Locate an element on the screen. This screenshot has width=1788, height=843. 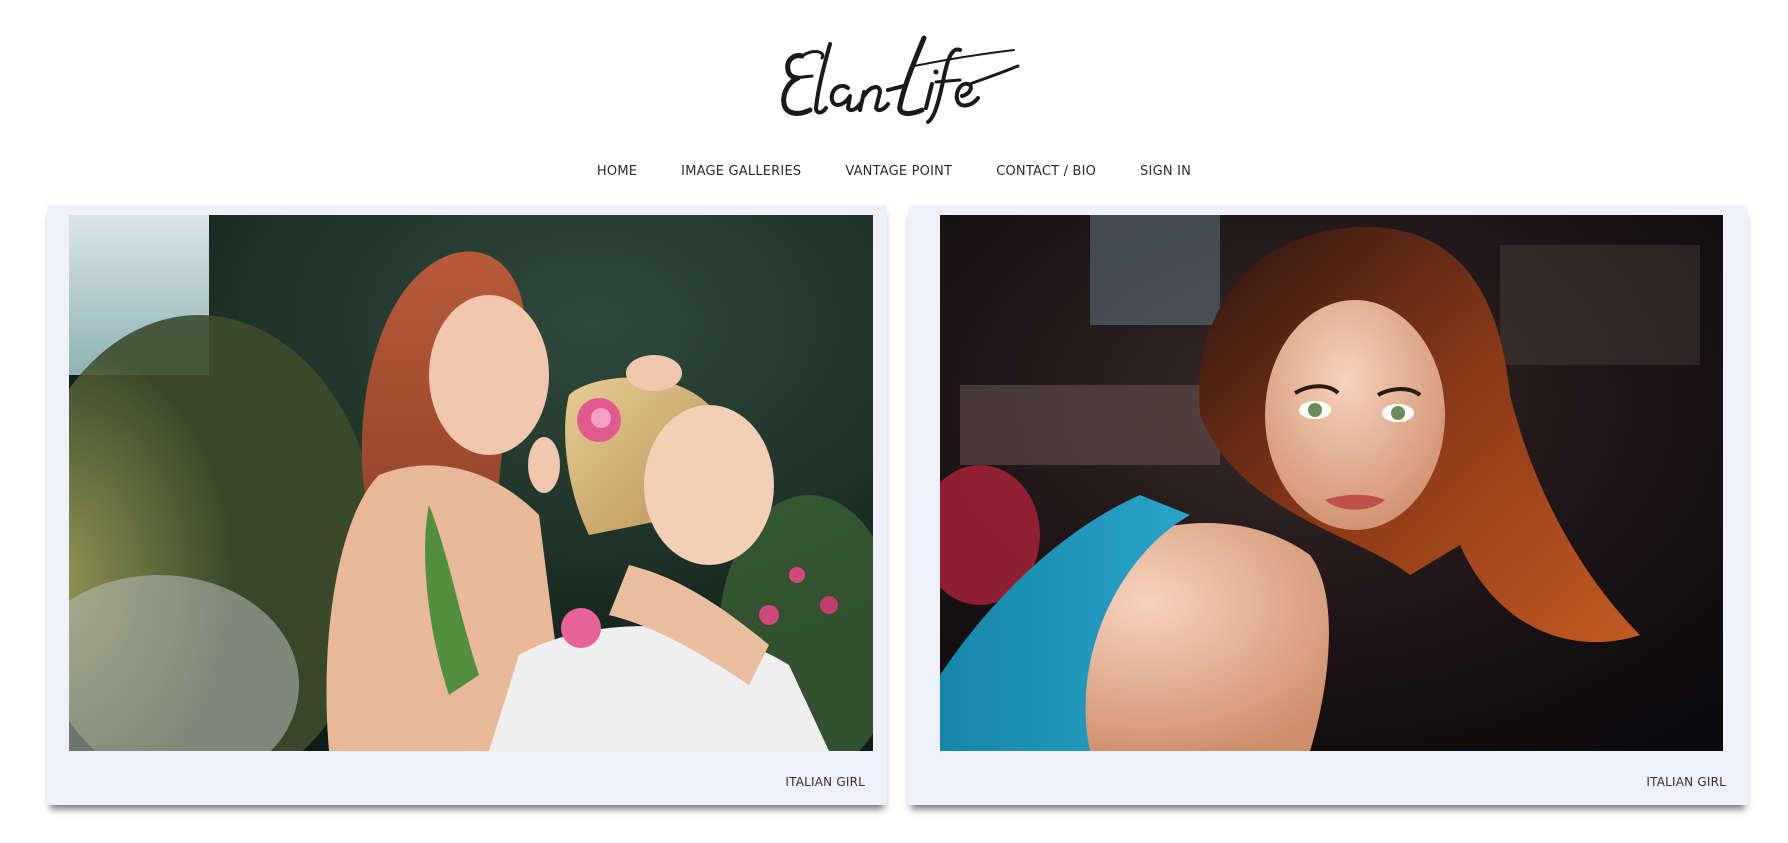
nav-home: HOME is located at coordinates (617, 171).